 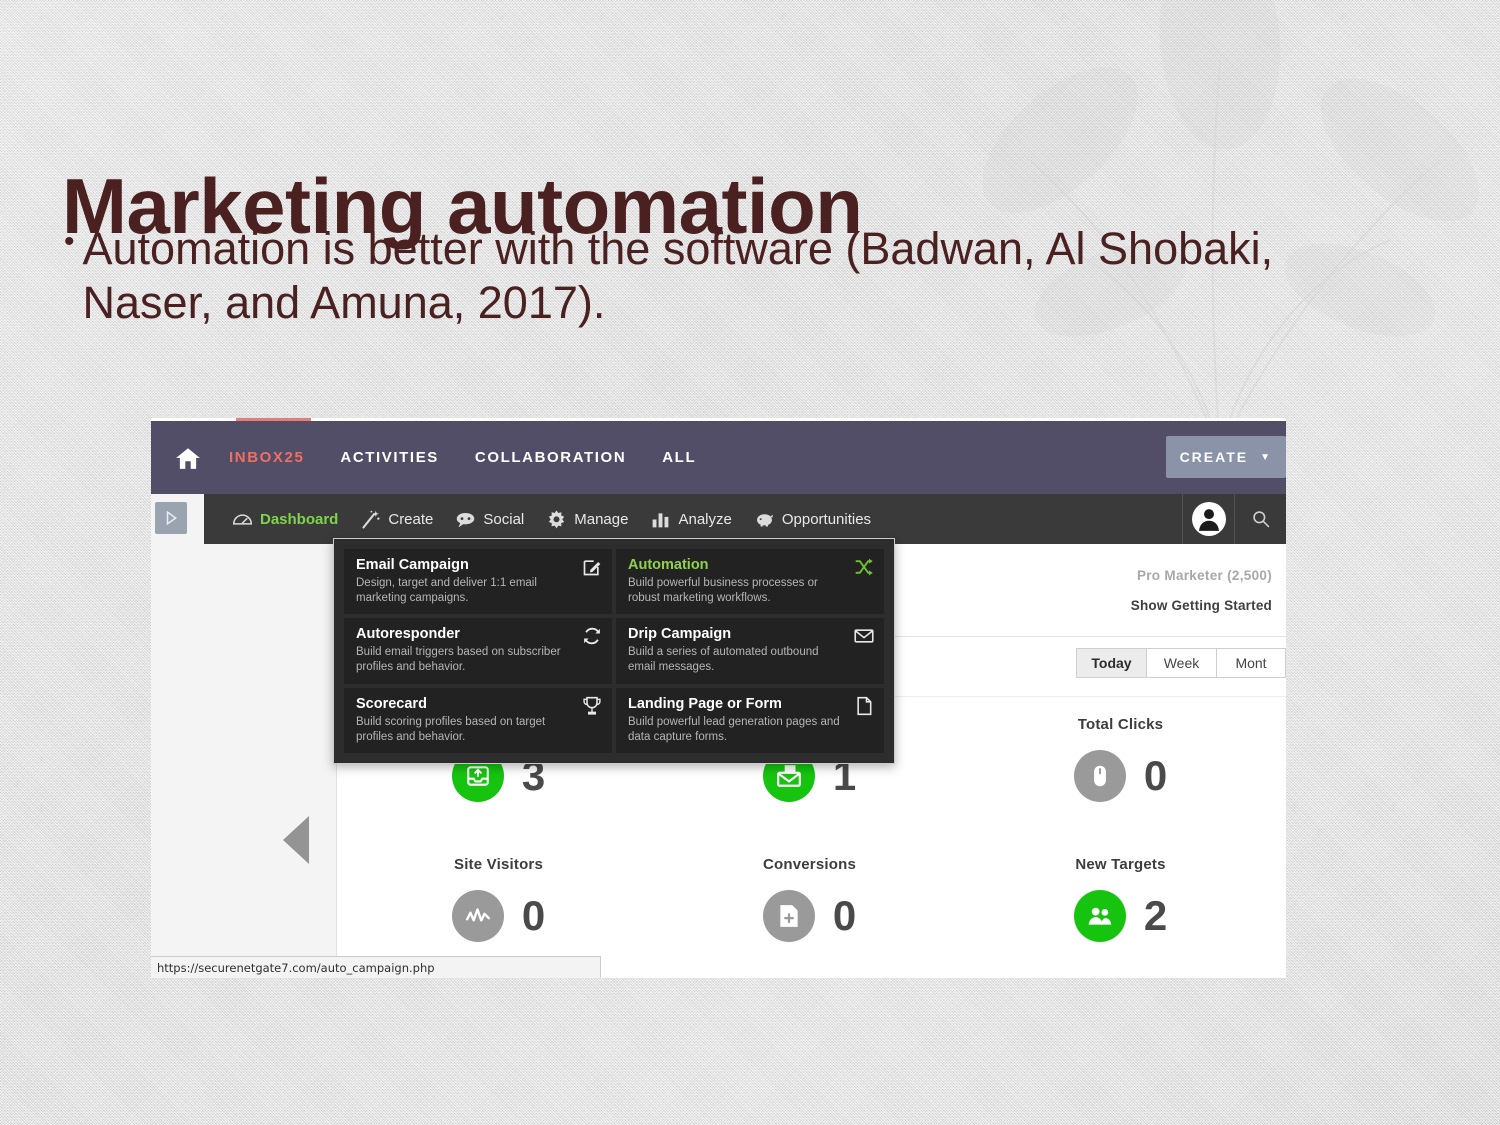 I want to click on pulse-line-icon, so click(x=477, y=916).